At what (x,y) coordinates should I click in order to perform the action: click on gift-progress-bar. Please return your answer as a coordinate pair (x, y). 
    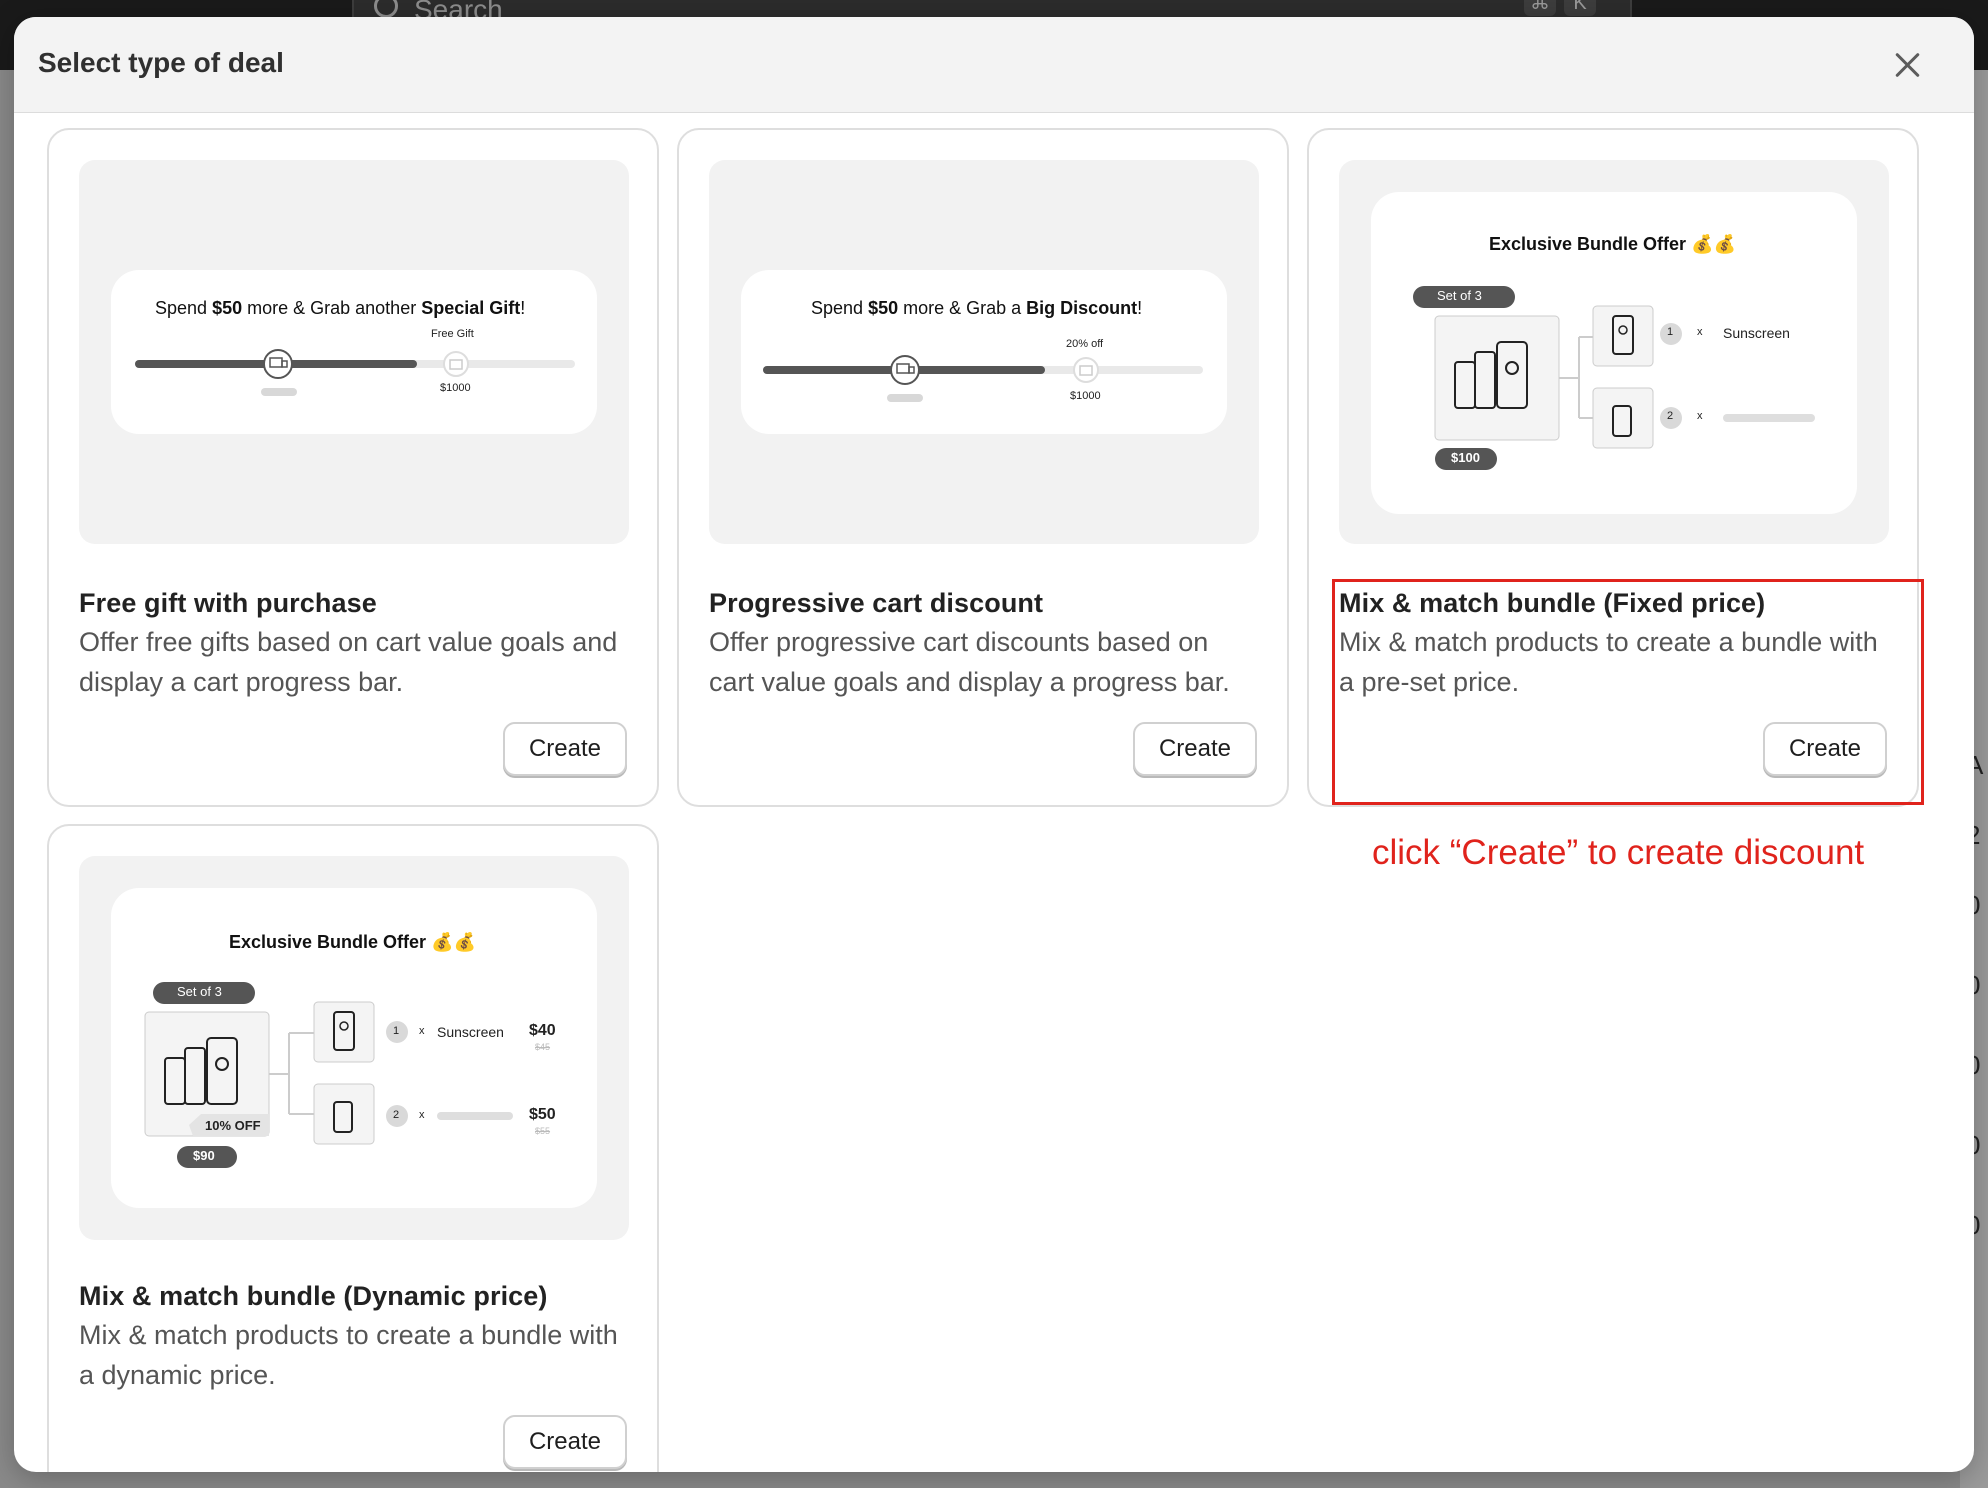
    Looking at the image, I should click on (355, 372).